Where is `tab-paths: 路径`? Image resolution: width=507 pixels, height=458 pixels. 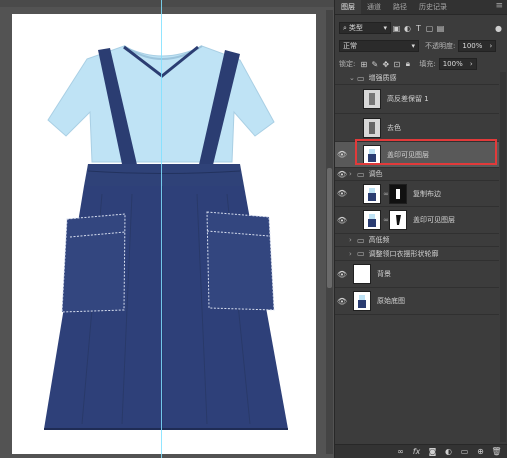 tab-paths: 路径 is located at coordinates (400, 7).